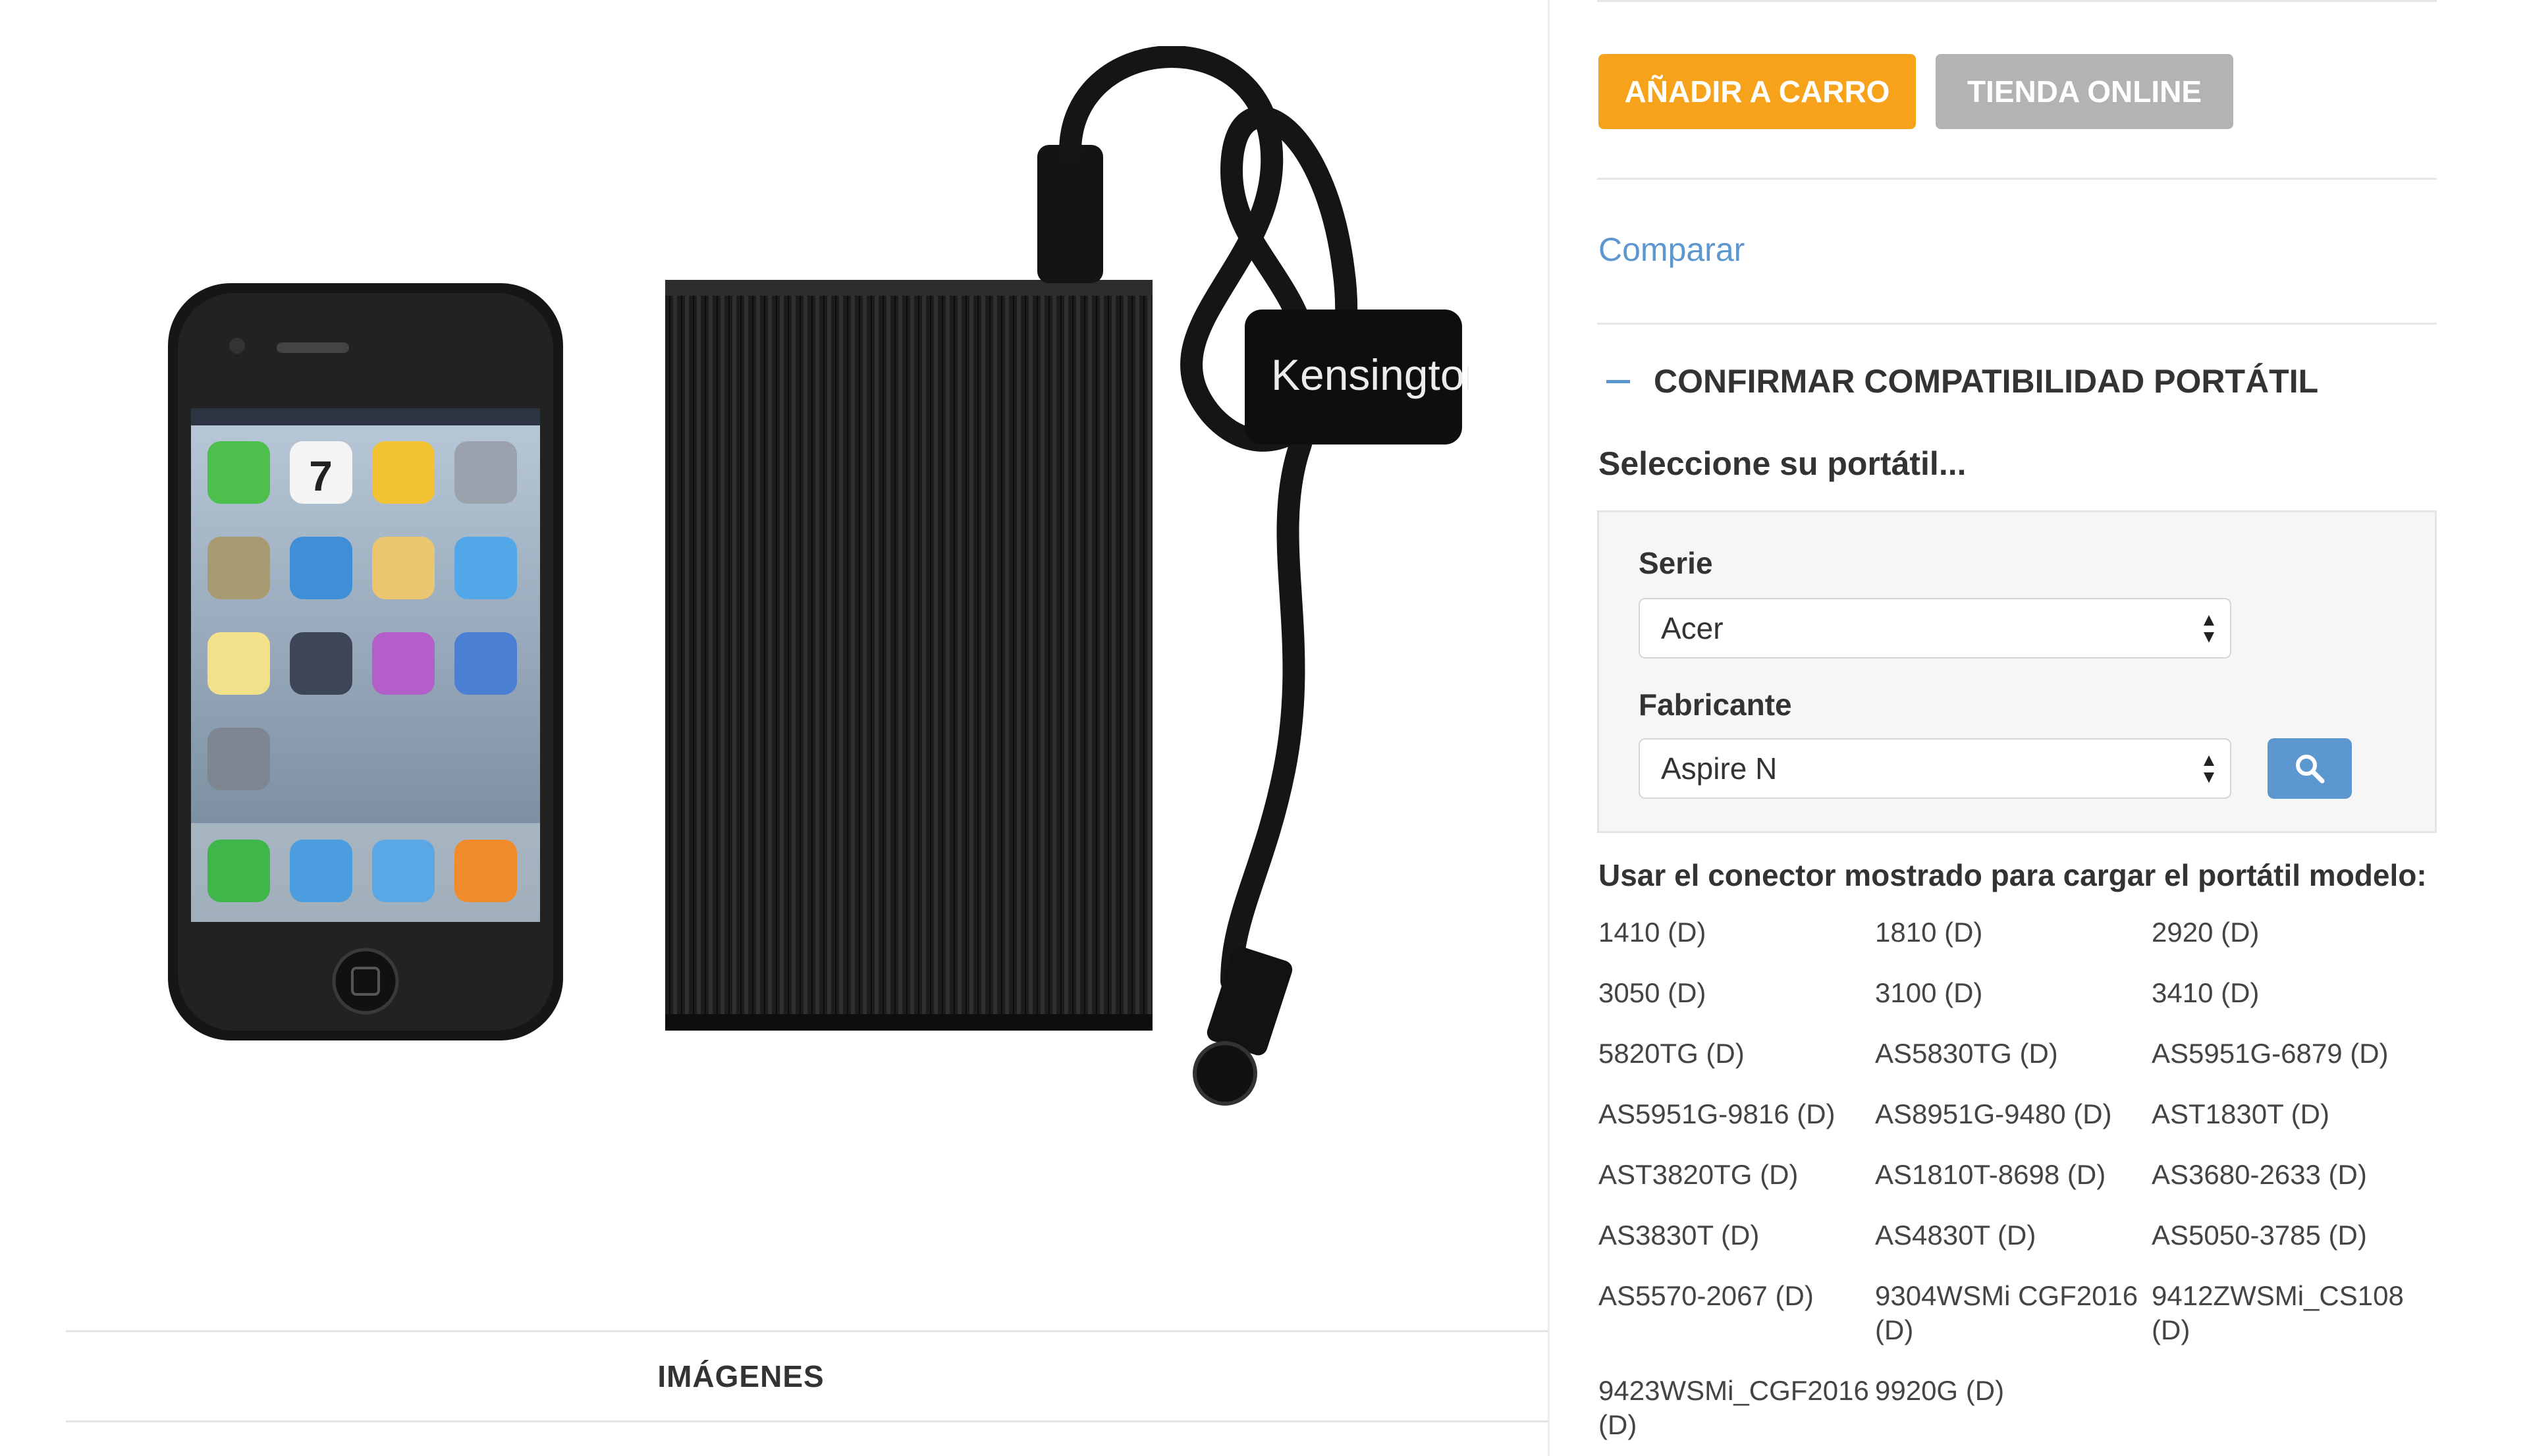  I want to click on model-item: AST1830T (D), so click(2290, 1114).